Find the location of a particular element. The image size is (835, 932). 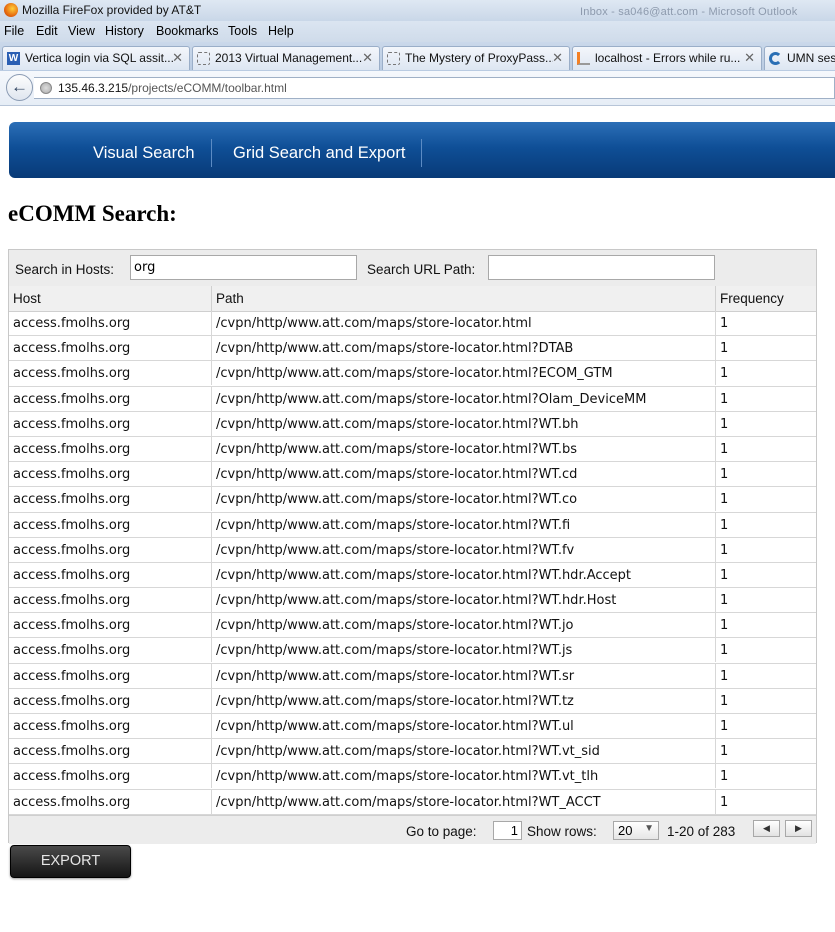

back-arrow-icon: ← is located at coordinates (19, 86).